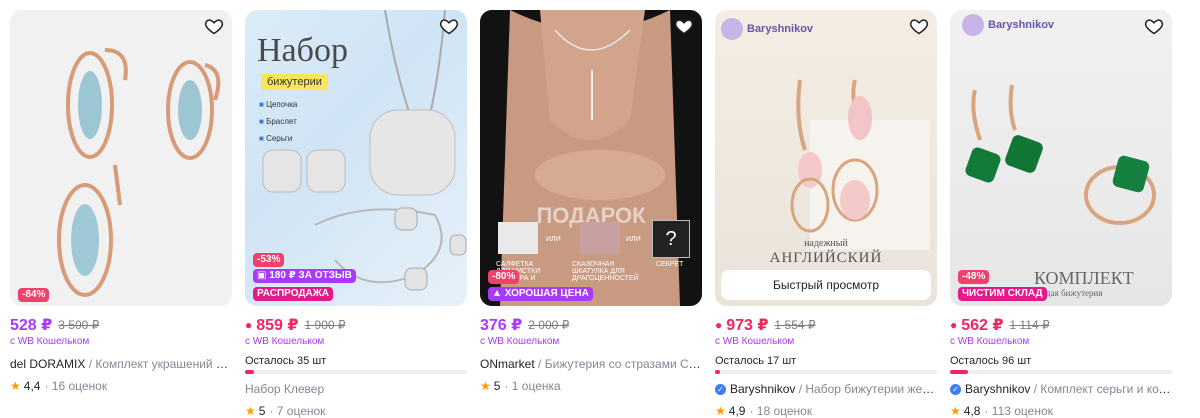  I want to click on product-image: -84%, so click(121, 158).